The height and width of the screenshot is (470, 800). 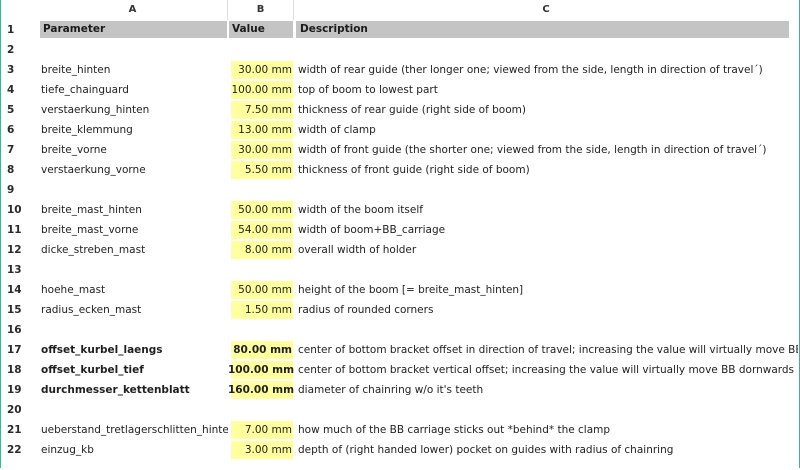 What do you see at coordinates (19, 290) in the screenshot?
I see `row-number: 14` at bounding box center [19, 290].